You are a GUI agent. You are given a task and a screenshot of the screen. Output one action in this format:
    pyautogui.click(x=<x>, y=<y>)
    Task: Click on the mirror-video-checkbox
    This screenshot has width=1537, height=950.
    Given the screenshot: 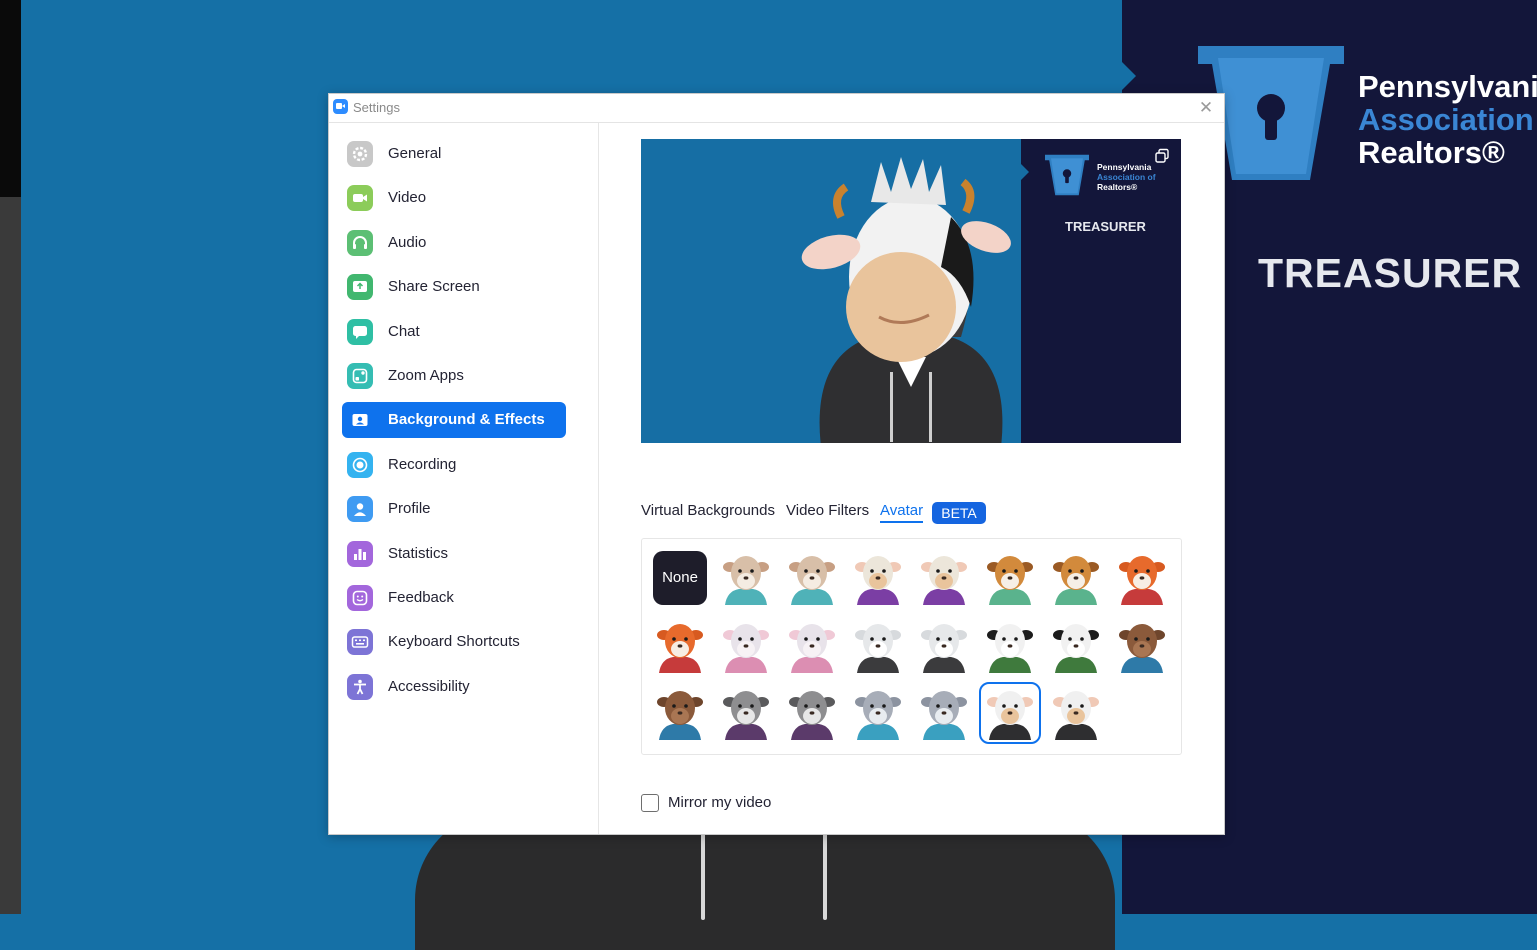 What is the action you would take?
    pyautogui.click(x=650, y=803)
    